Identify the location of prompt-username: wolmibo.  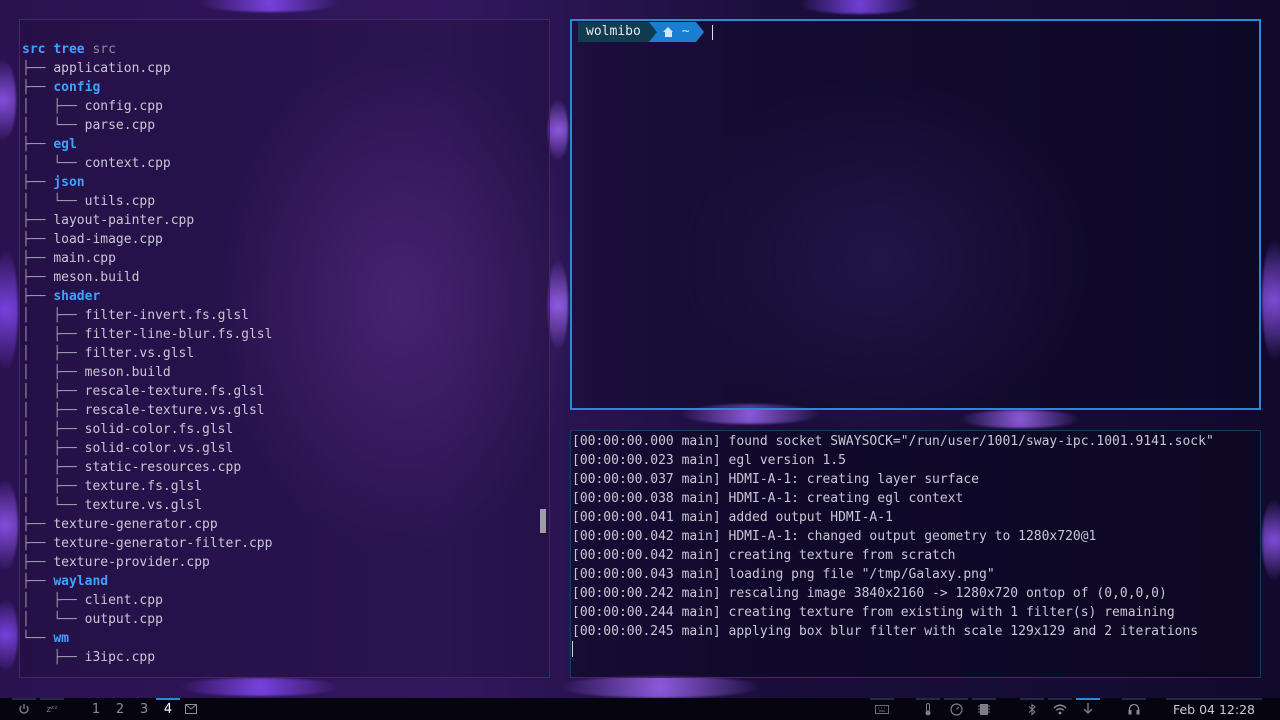
(613, 32).